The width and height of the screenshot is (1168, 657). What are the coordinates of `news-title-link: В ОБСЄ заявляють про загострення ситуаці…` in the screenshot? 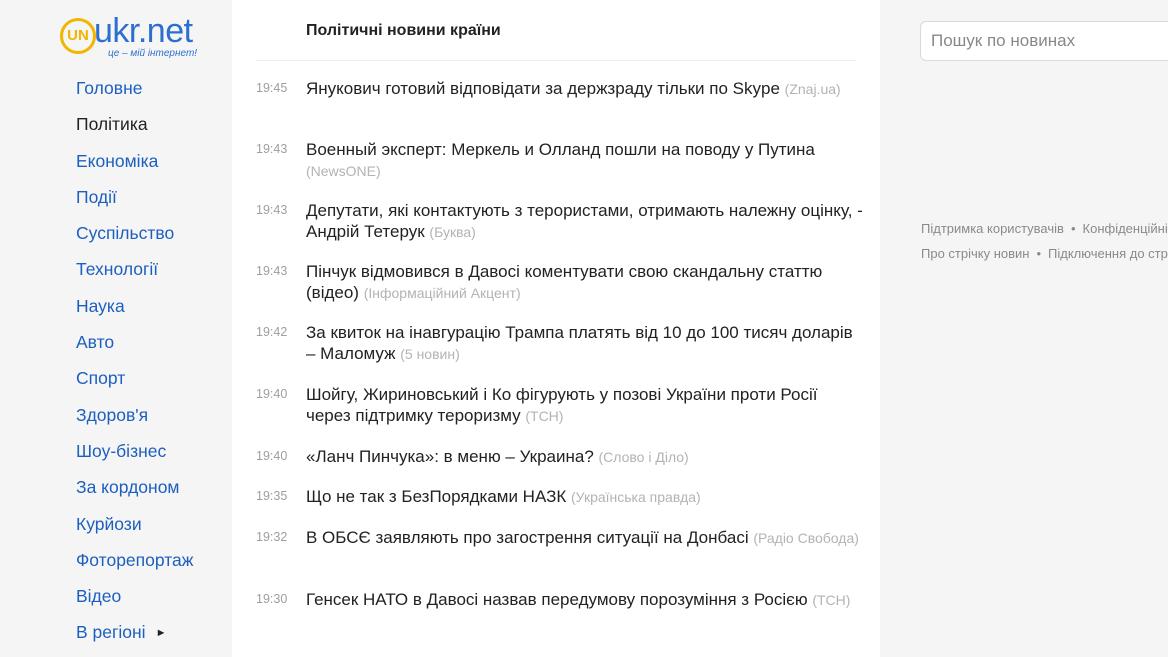 It's located at (527, 537).